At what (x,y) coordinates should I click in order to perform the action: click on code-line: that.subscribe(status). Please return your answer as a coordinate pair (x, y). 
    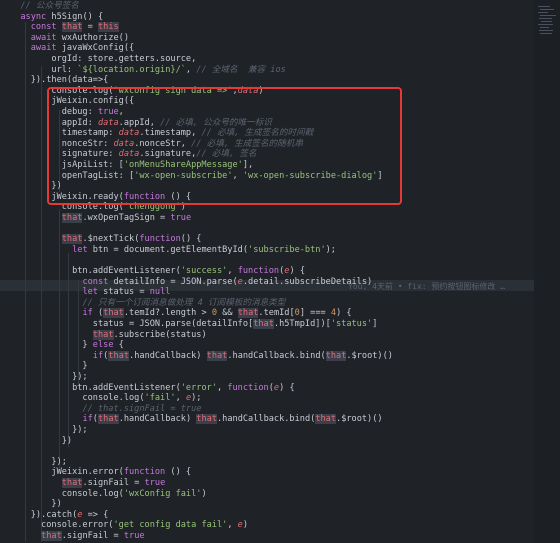
    Looking at the image, I should click on (108, 335).